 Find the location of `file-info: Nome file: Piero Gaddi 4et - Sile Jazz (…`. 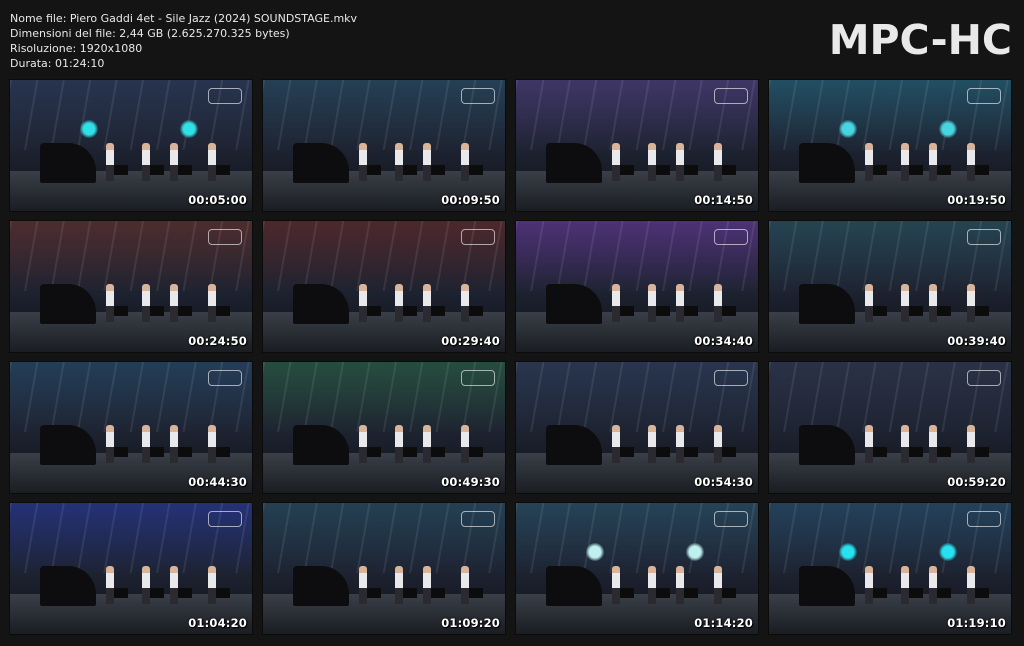

file-info: Nome file: Piero Gaddi 4et - Sile Jazz (… is located at coordinates (183, 41).